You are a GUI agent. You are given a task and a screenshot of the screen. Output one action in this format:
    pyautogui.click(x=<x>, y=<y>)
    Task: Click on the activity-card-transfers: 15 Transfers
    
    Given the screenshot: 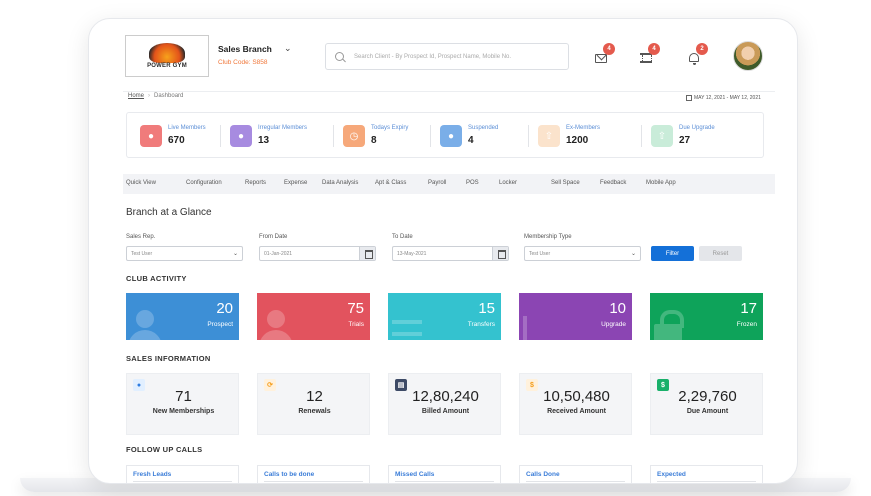 What is the action you would take?
    pyautogui.click(x=444, y=316)
    